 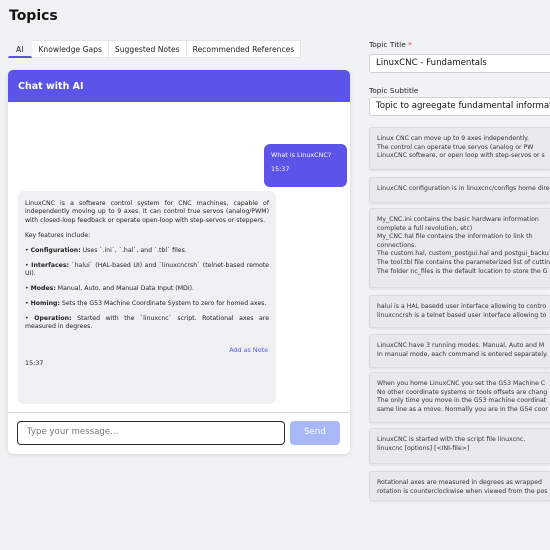 I want to click on ai-features-heading: Key features include:, so click(x=58, y=235).